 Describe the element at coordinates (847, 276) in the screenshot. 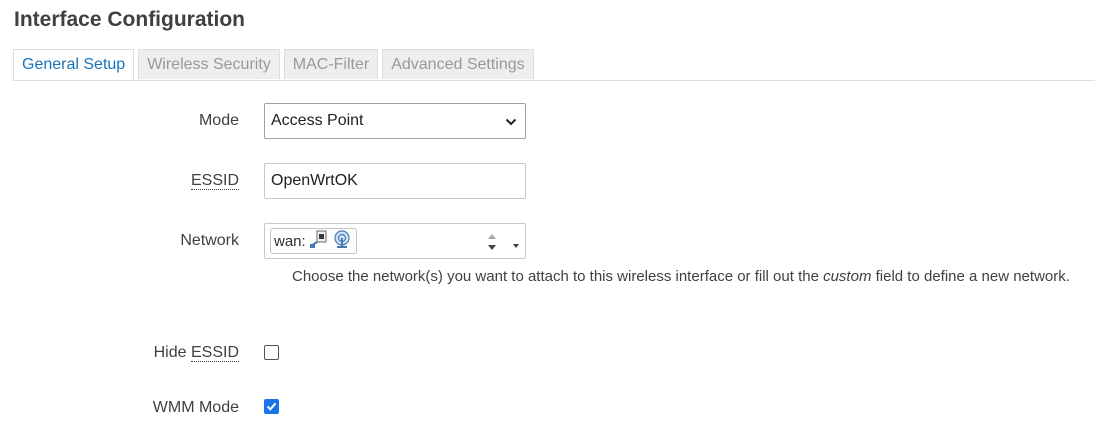

I see `help-text-emphasis: custom` at that location.